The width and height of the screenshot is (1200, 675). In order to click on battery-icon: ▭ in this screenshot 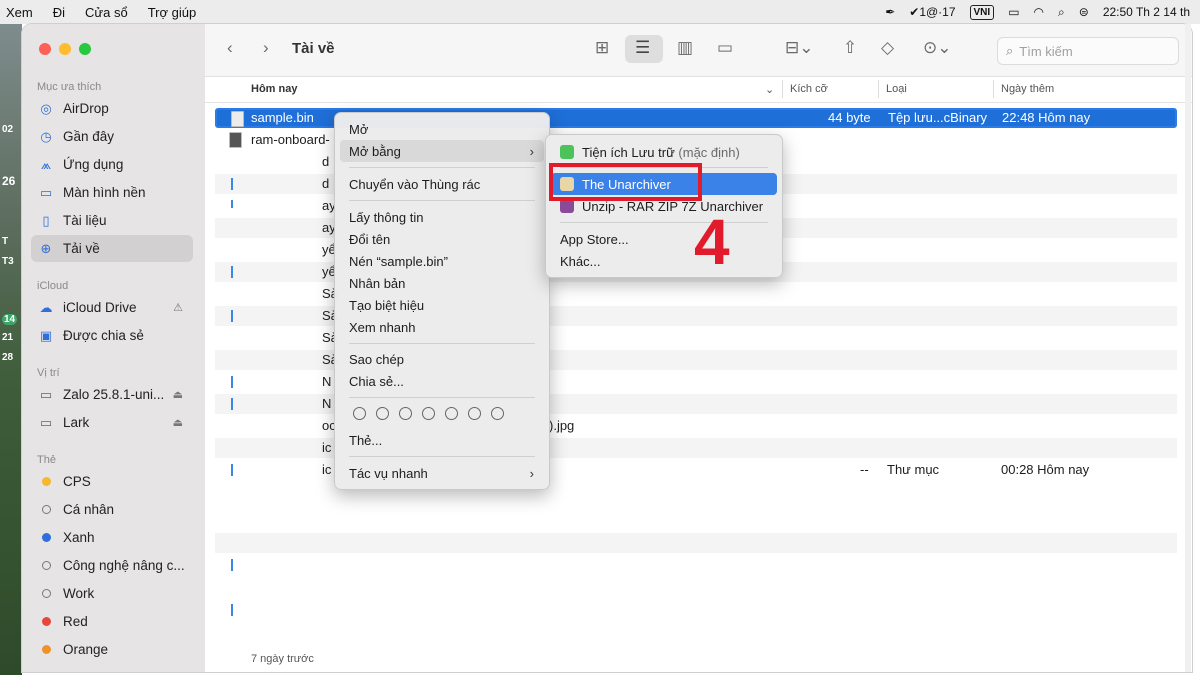, I will do `click(1013, 12)`.